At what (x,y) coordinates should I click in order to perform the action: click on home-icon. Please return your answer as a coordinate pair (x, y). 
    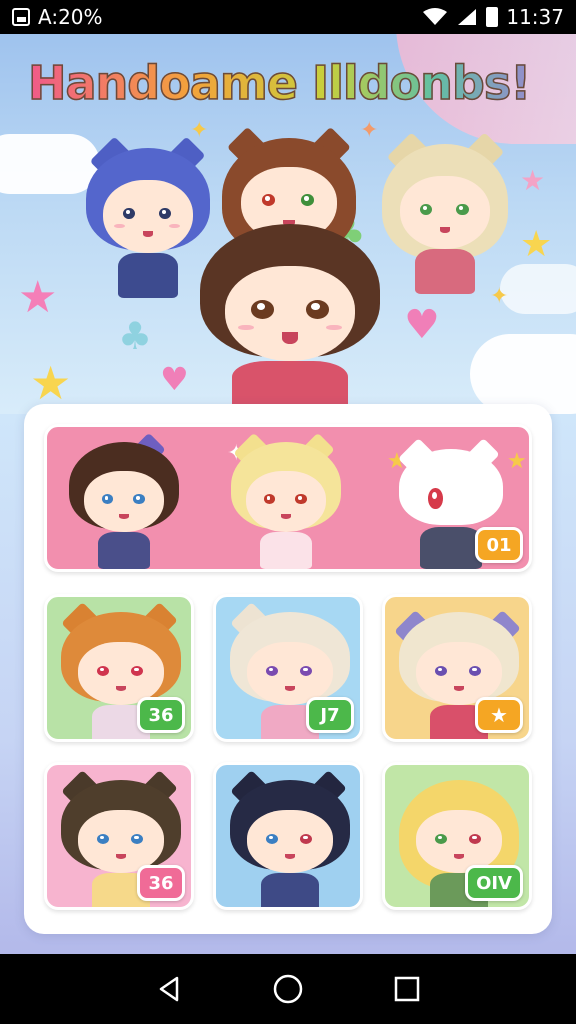
    Looking at the image, I should click on (288, 989).